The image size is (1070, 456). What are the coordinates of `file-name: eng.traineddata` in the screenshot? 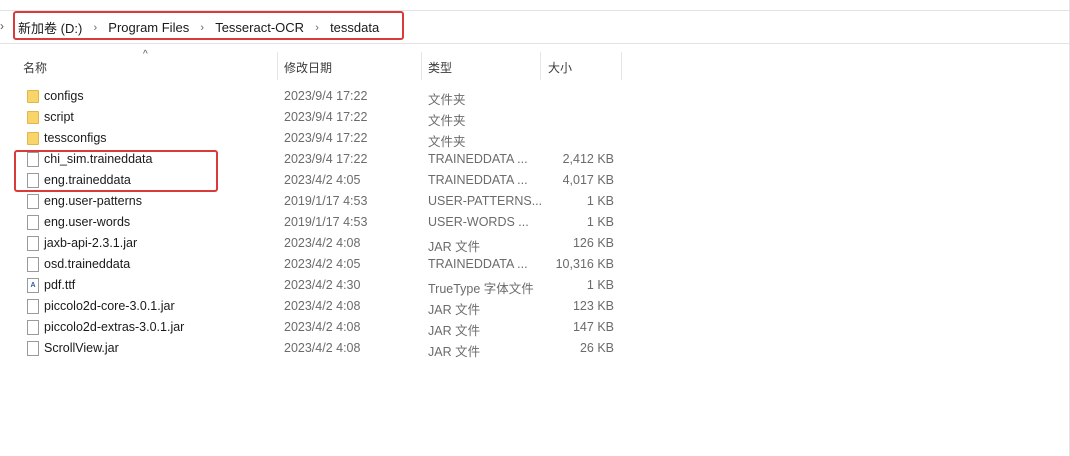 It's located at (87, 180).